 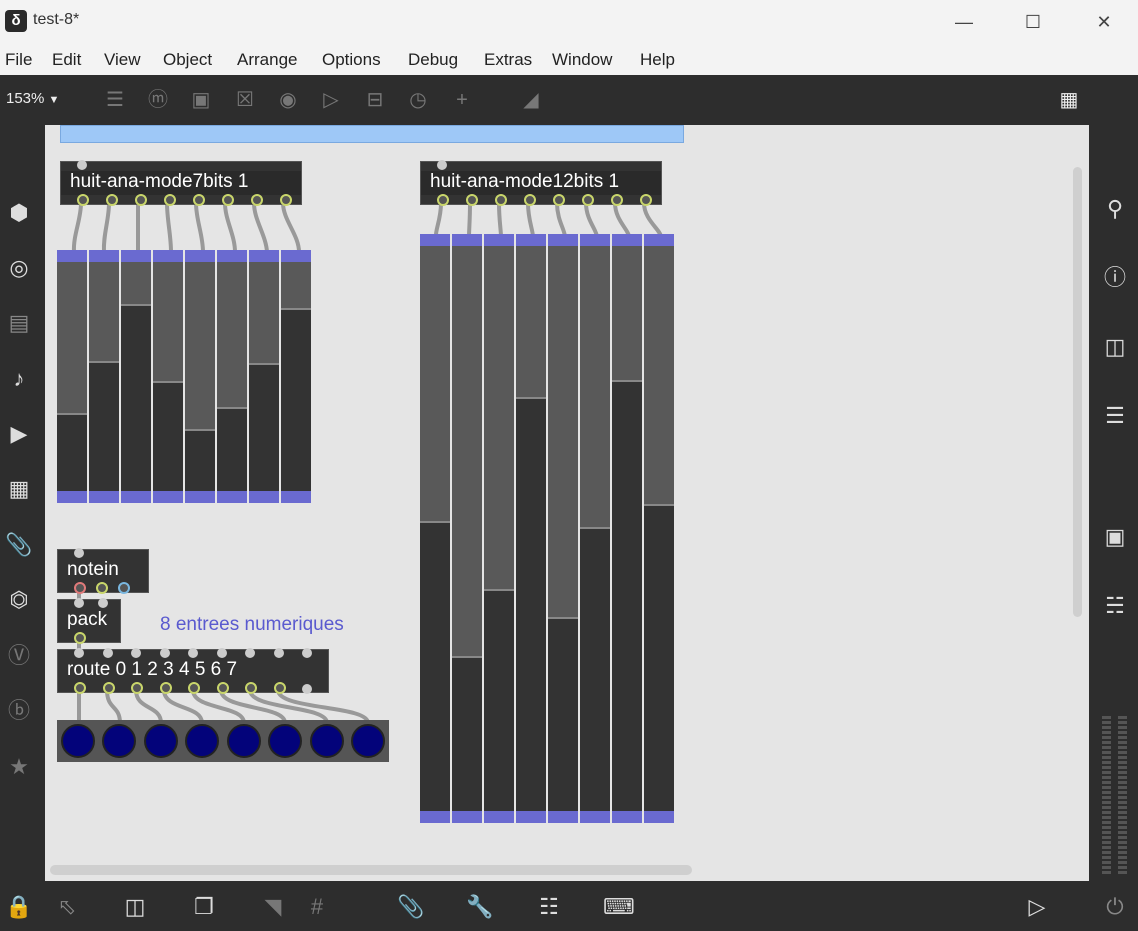 I want to click on edit-mode-icon: ⬁, so click(x=67, y=907).